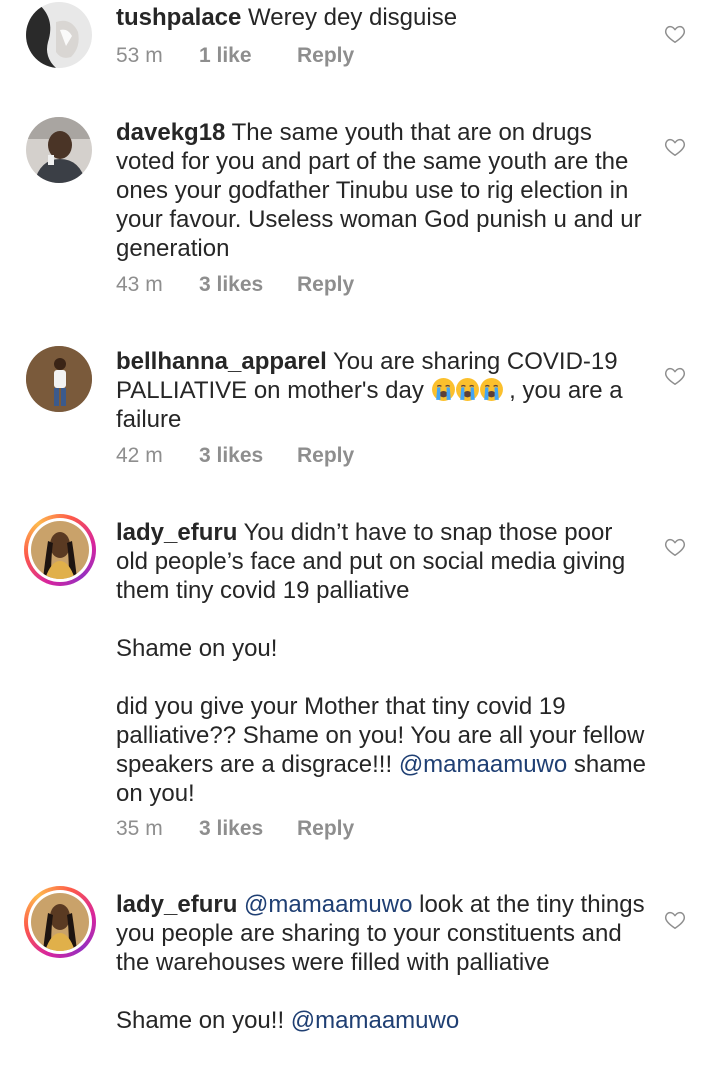  What do you see at coordinates (467, 390) in the screenshot?
I see `loudly-crying-face-icon` at bounding box center [467, 390].